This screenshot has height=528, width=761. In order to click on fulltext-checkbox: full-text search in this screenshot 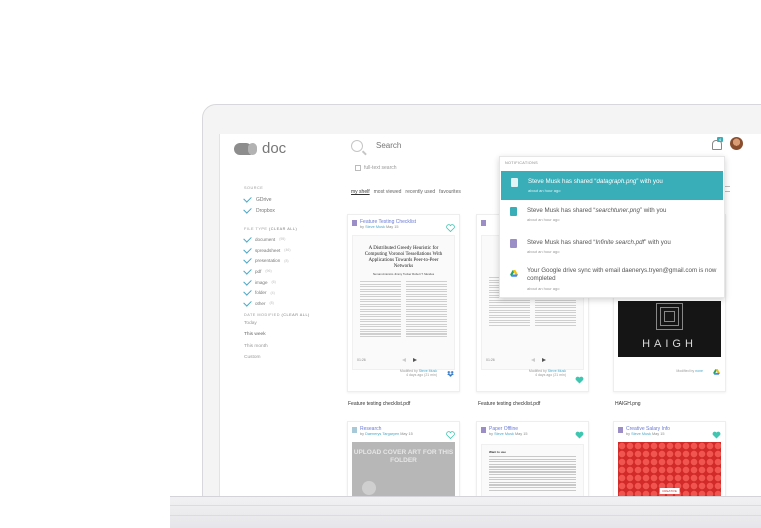, I will do `click(376, 168)`.